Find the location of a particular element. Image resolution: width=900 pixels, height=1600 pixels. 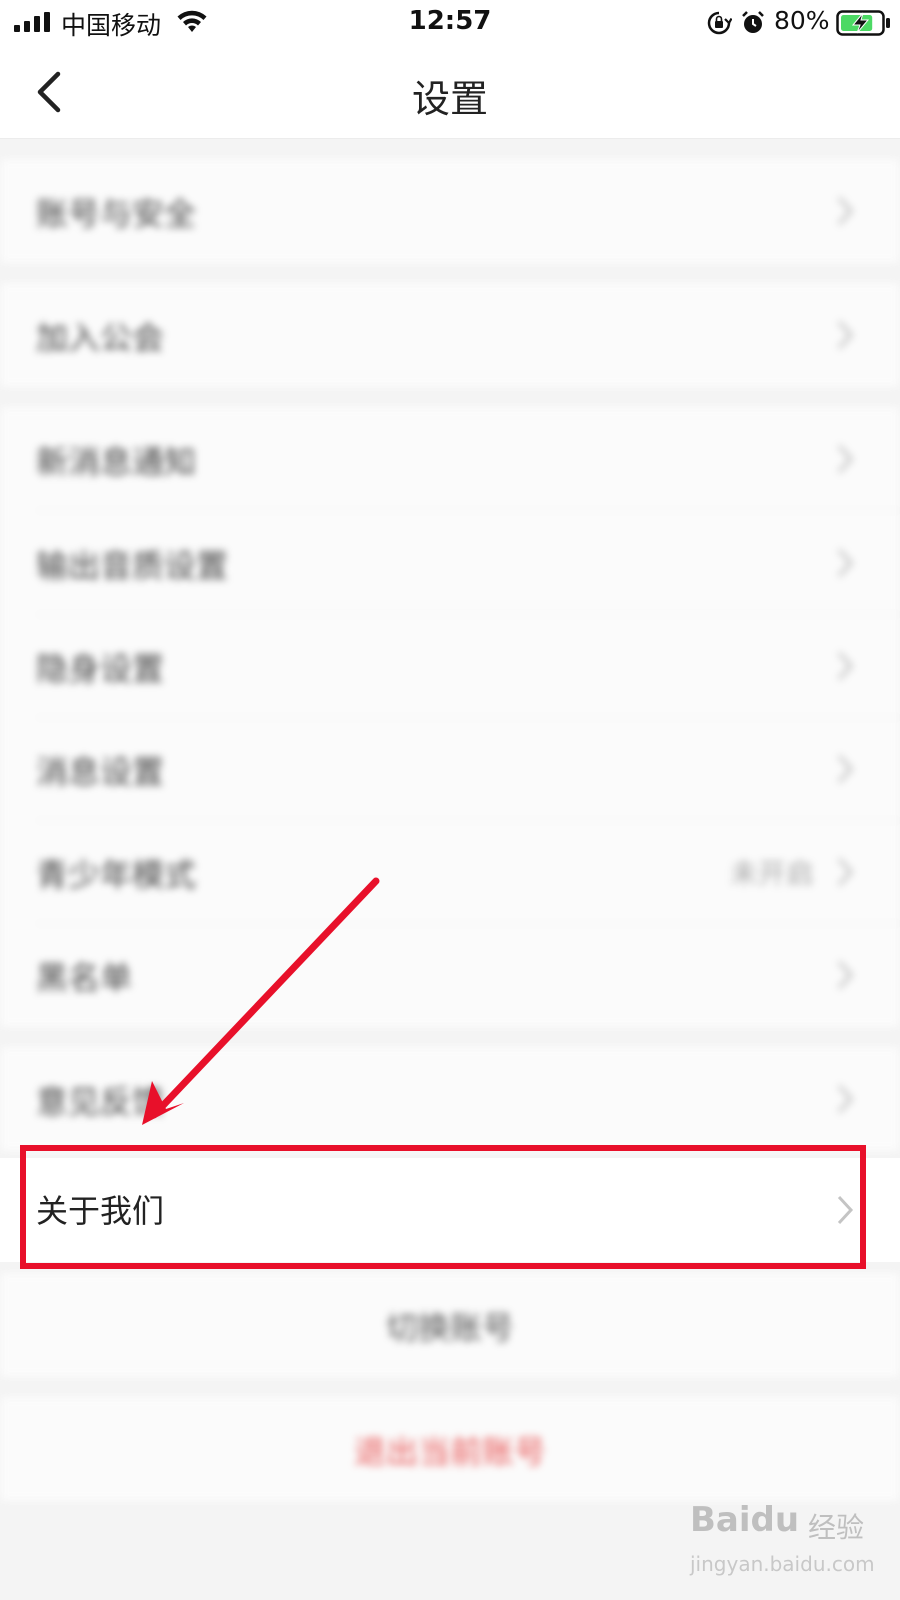

settings-item-label: 隐身设置 is located at coordinates (100, 669).